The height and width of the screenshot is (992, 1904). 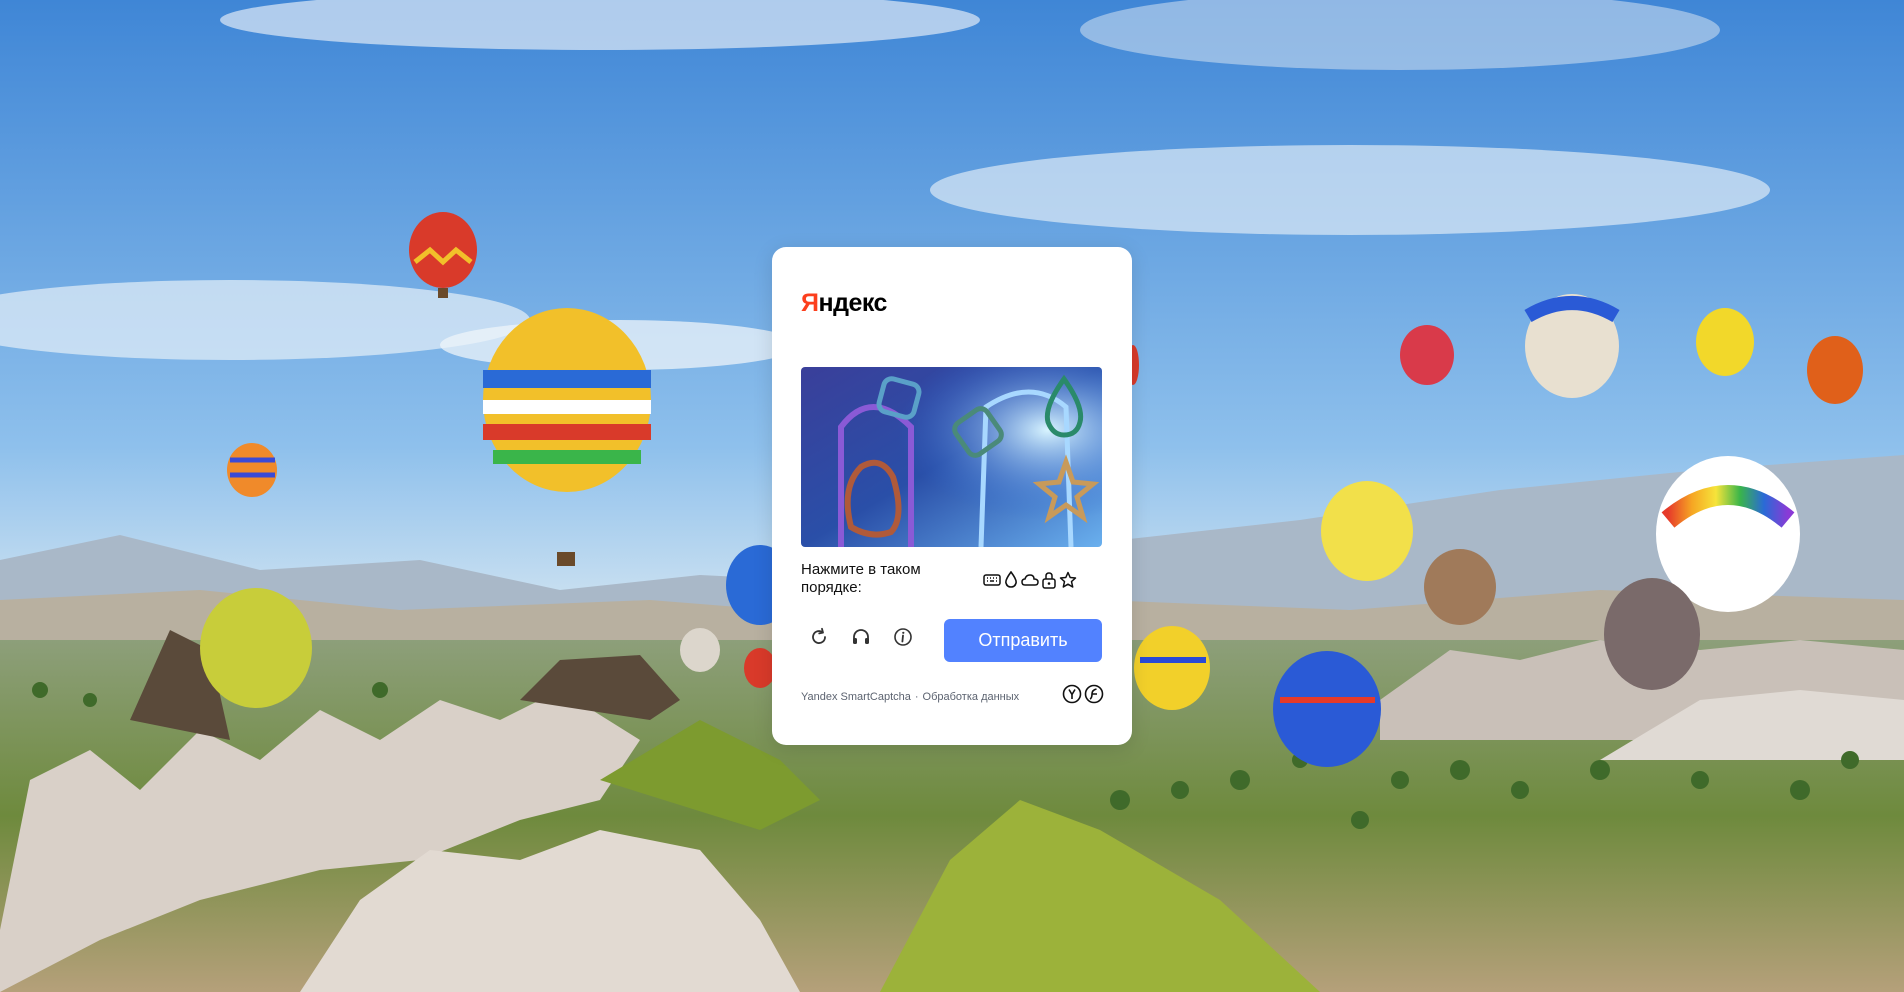 I want to click on footer-product: Yandex SmartCaptcha, so click(x=856, y=697).